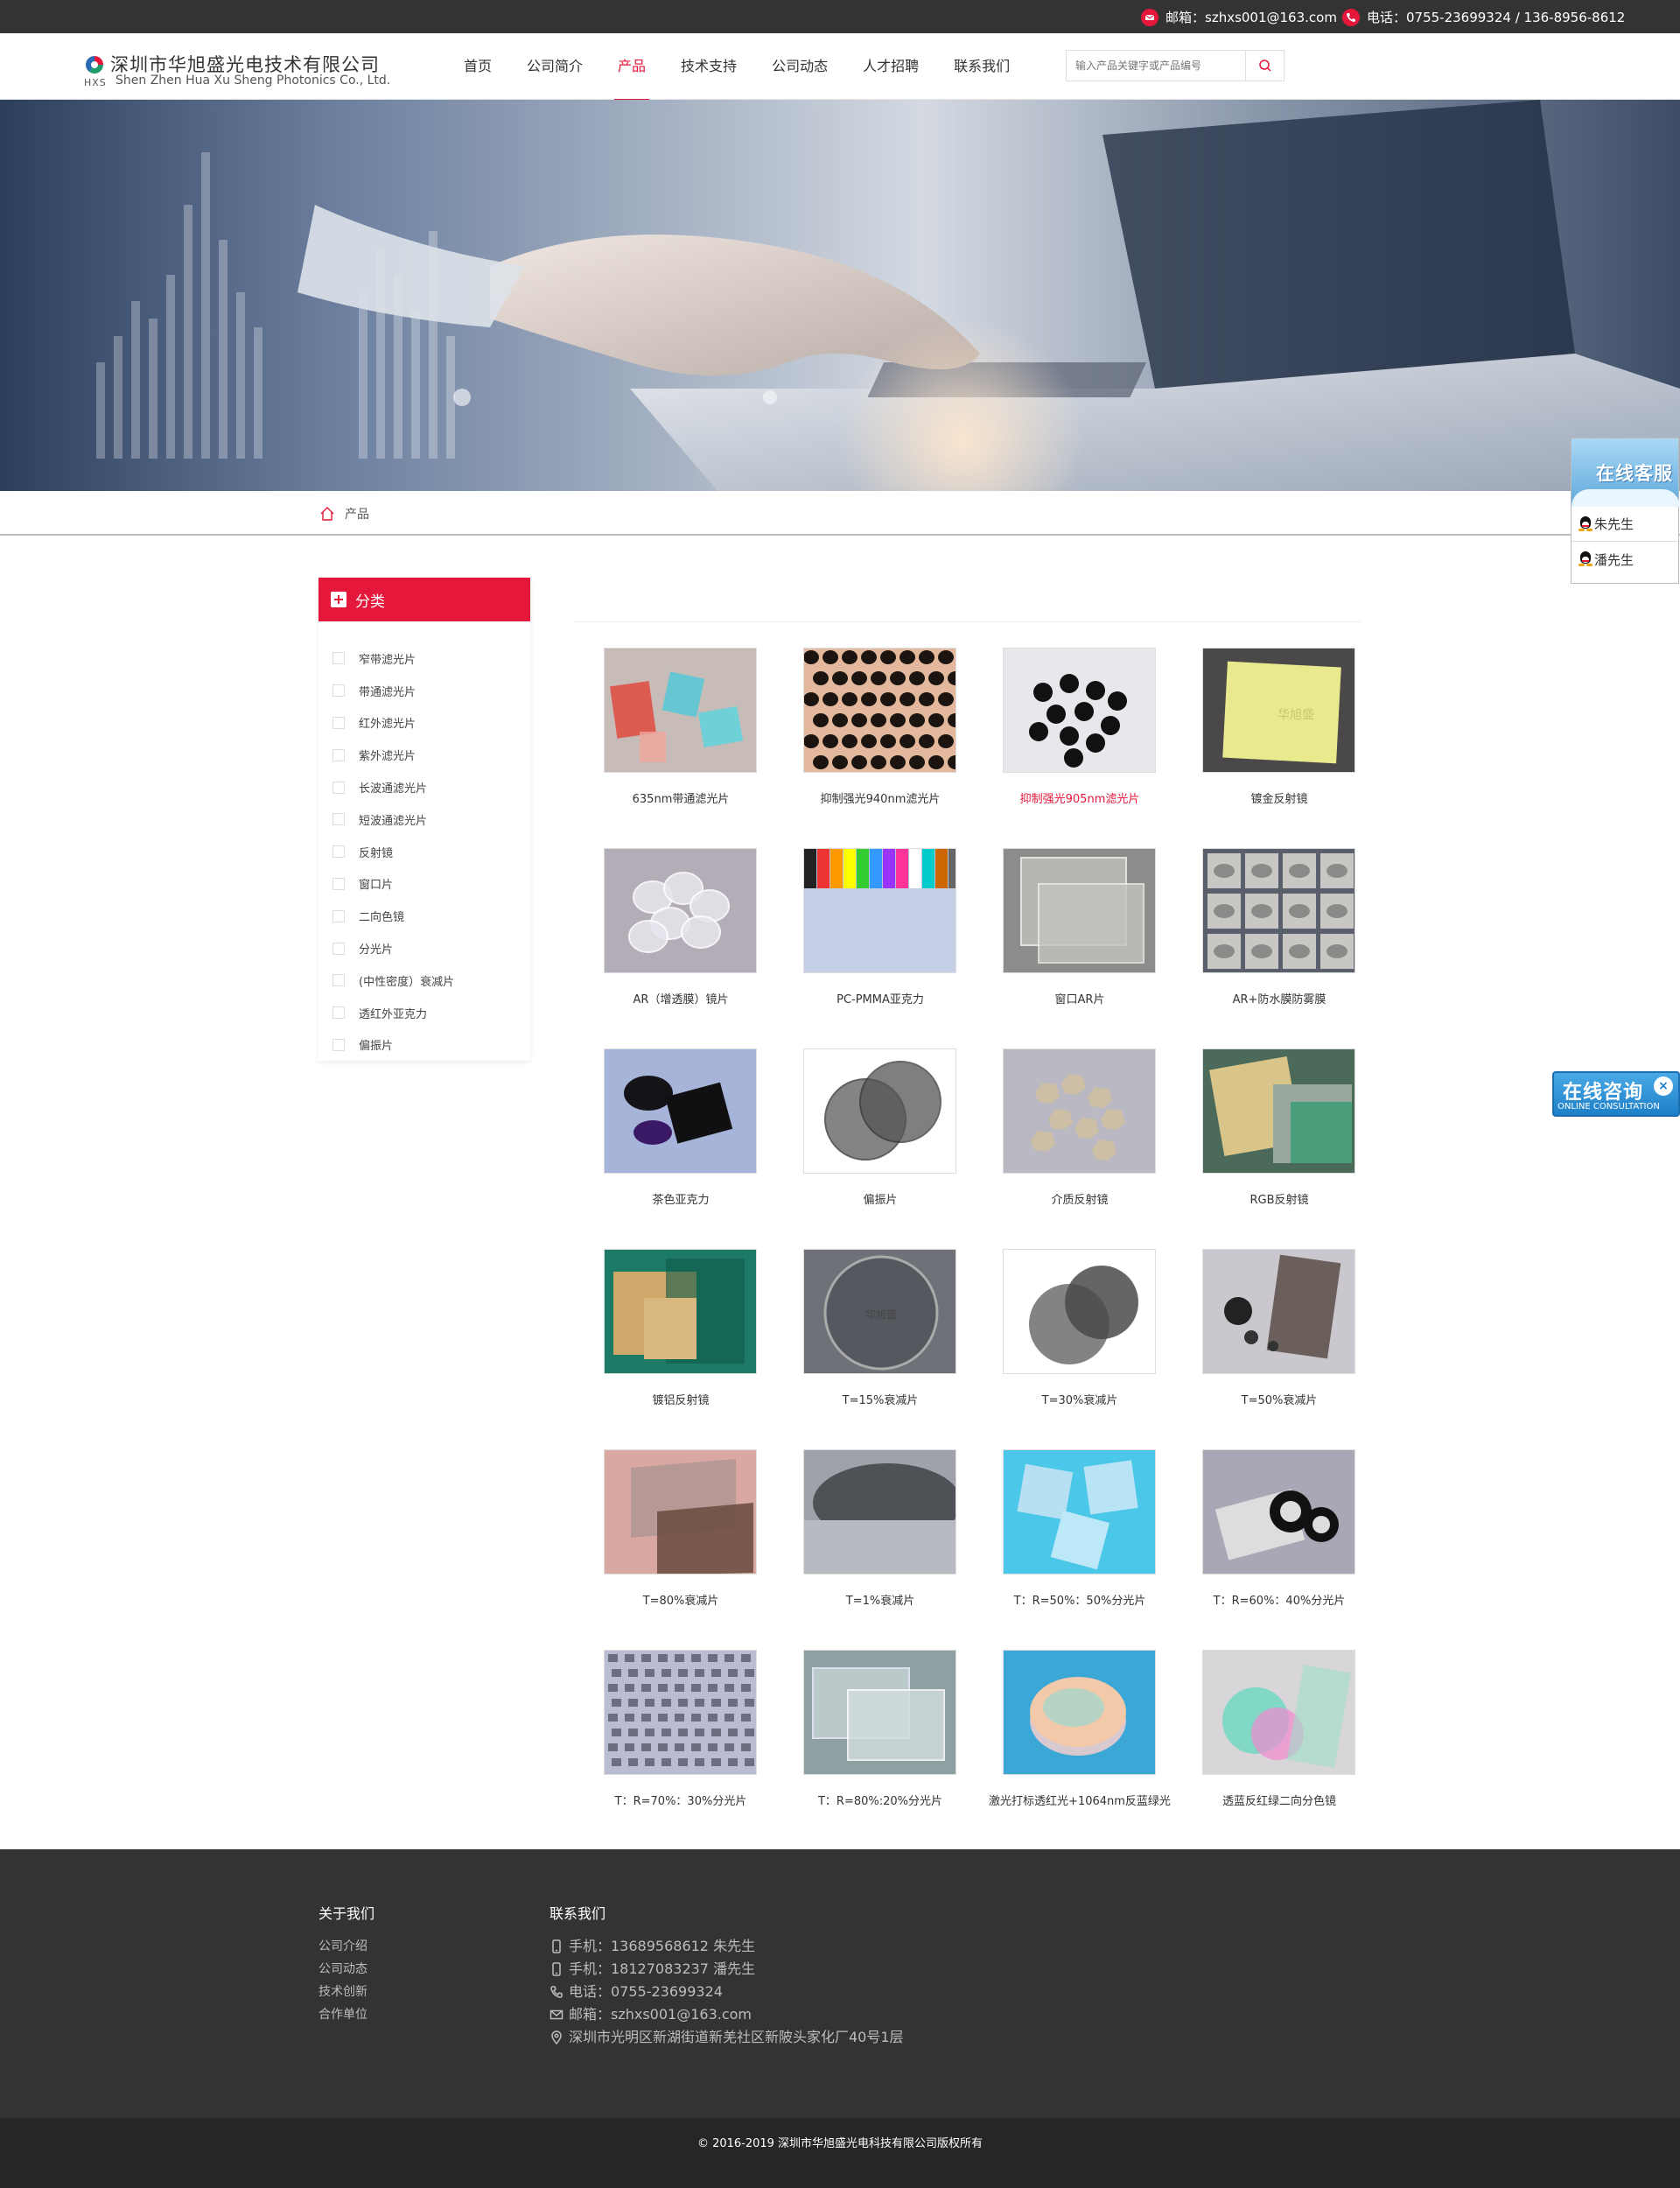  Describe the element at coordinates (681, 1601) in the screenshot. I see `product-title: T=80%衰减片` at that location.